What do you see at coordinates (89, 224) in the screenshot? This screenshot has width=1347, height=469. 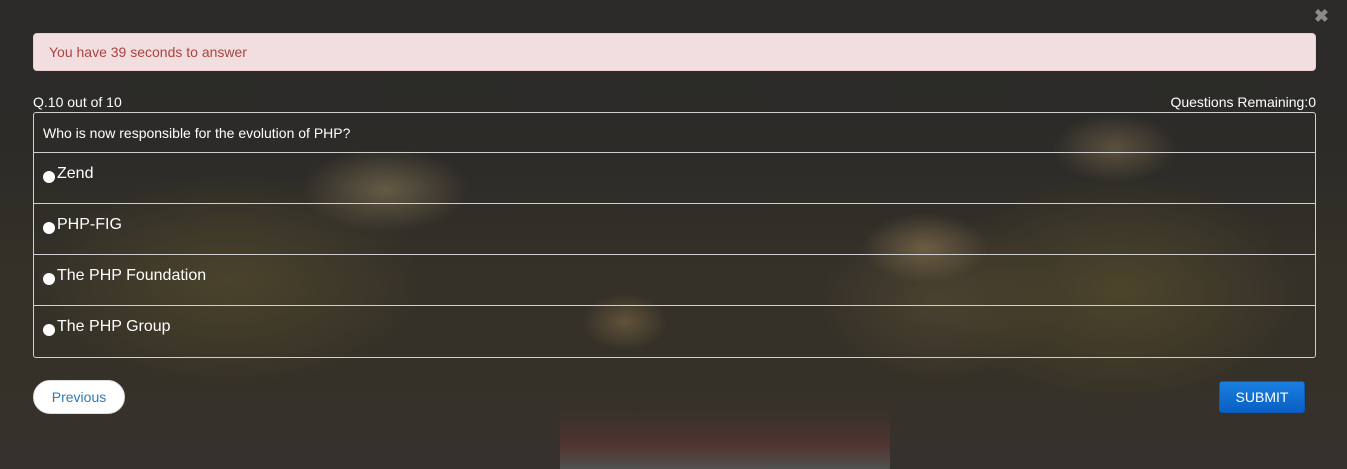 I see `answer-option-label: PHP-FIG` at bounding box center [89, 224].